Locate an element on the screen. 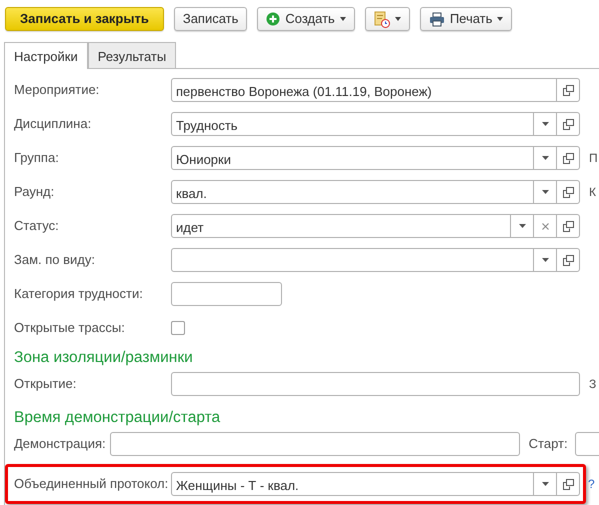 This screenshot has height=505, width=599. tab: Результаты is located at coordinates (132, 55).